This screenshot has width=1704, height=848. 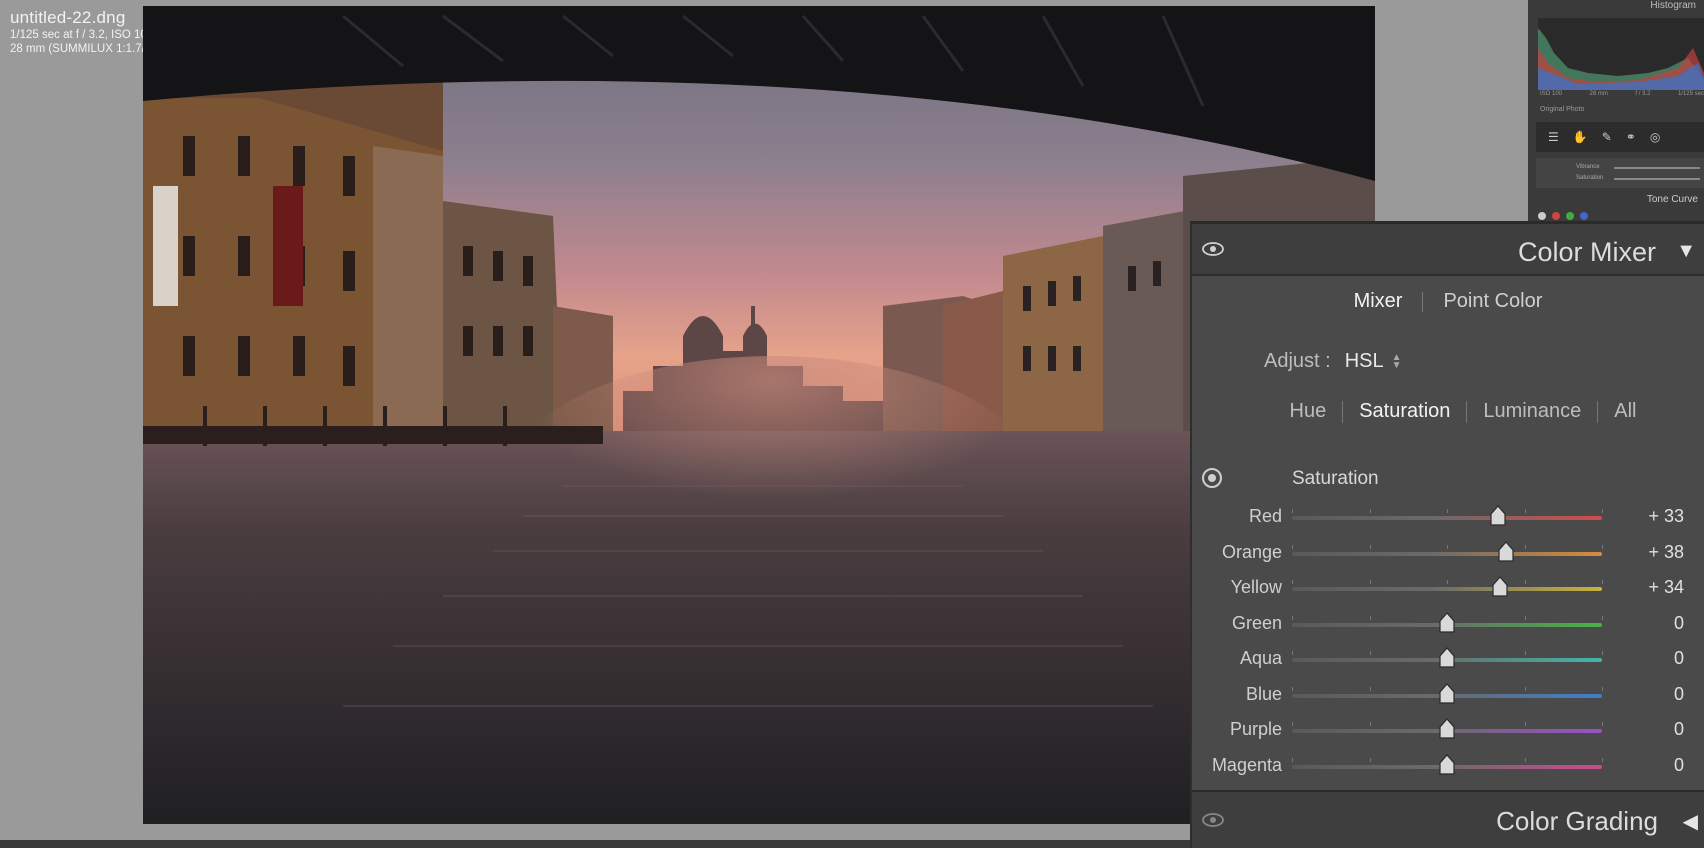 What do you see at coordinates (1251, 551) in the screenshot?
I see `slider-label: Orange` at bounding box center [1251, 551].